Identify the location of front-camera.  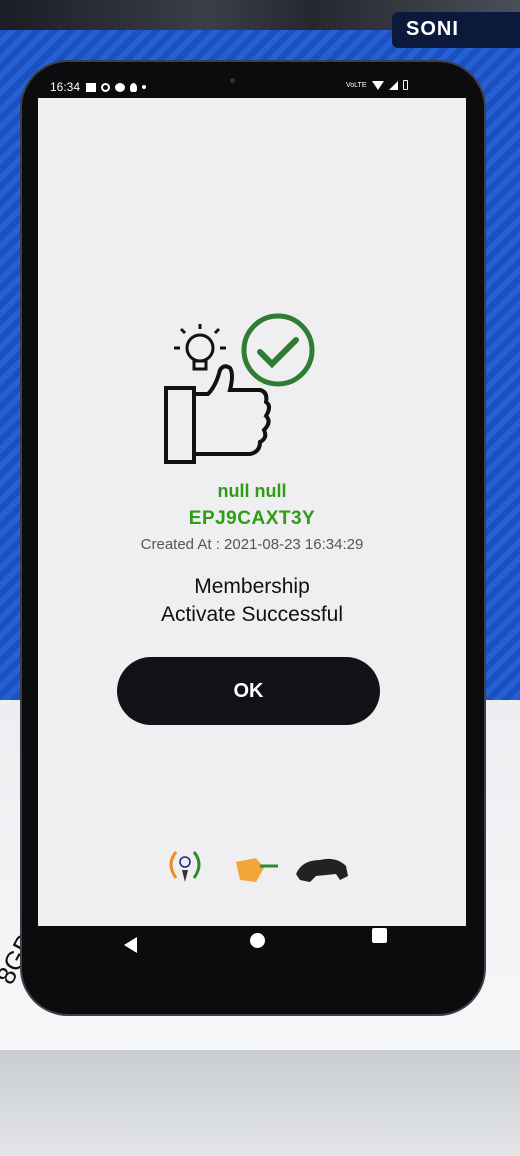
(232, 80).